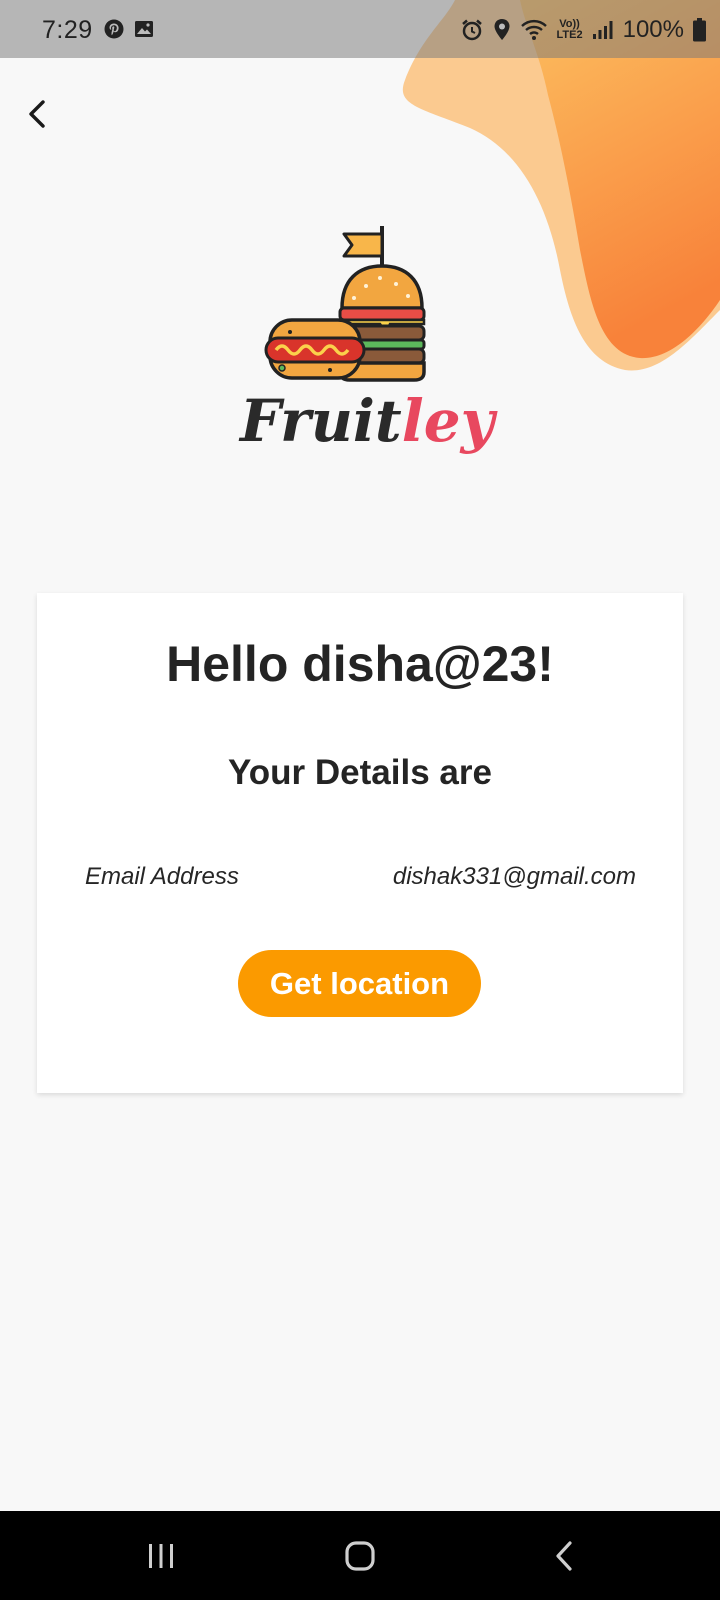  I want to click on brand-wordmark: Fruitley, so click(367, 421).